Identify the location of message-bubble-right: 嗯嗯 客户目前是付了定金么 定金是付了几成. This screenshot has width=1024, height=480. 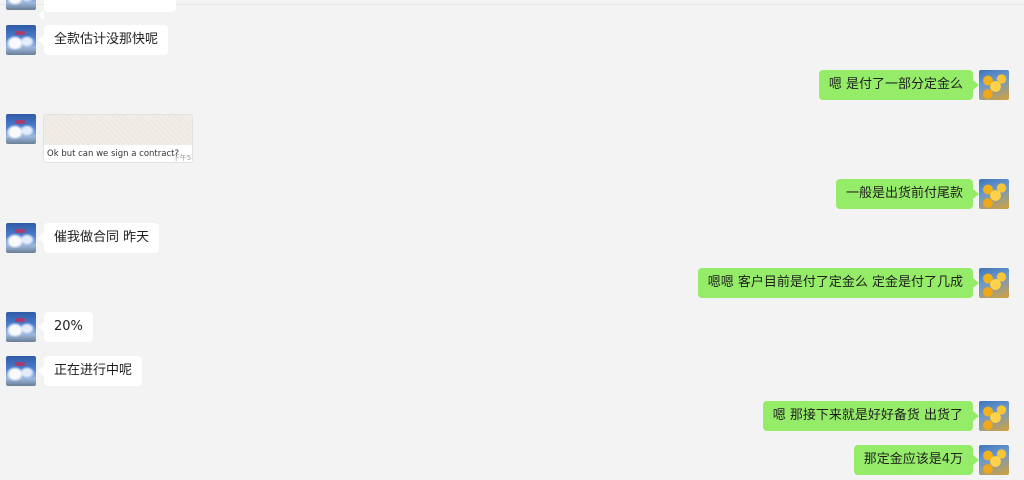
(838, 283).